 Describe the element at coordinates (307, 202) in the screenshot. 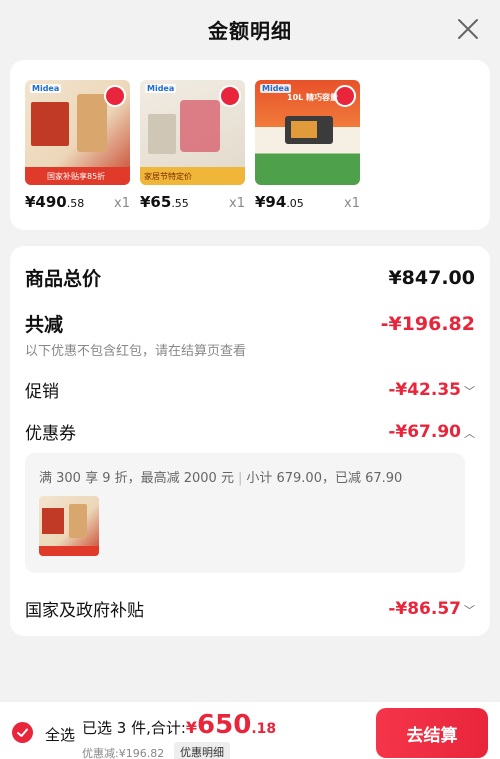

I see `price-row: ¥94.05 x1` at that location.